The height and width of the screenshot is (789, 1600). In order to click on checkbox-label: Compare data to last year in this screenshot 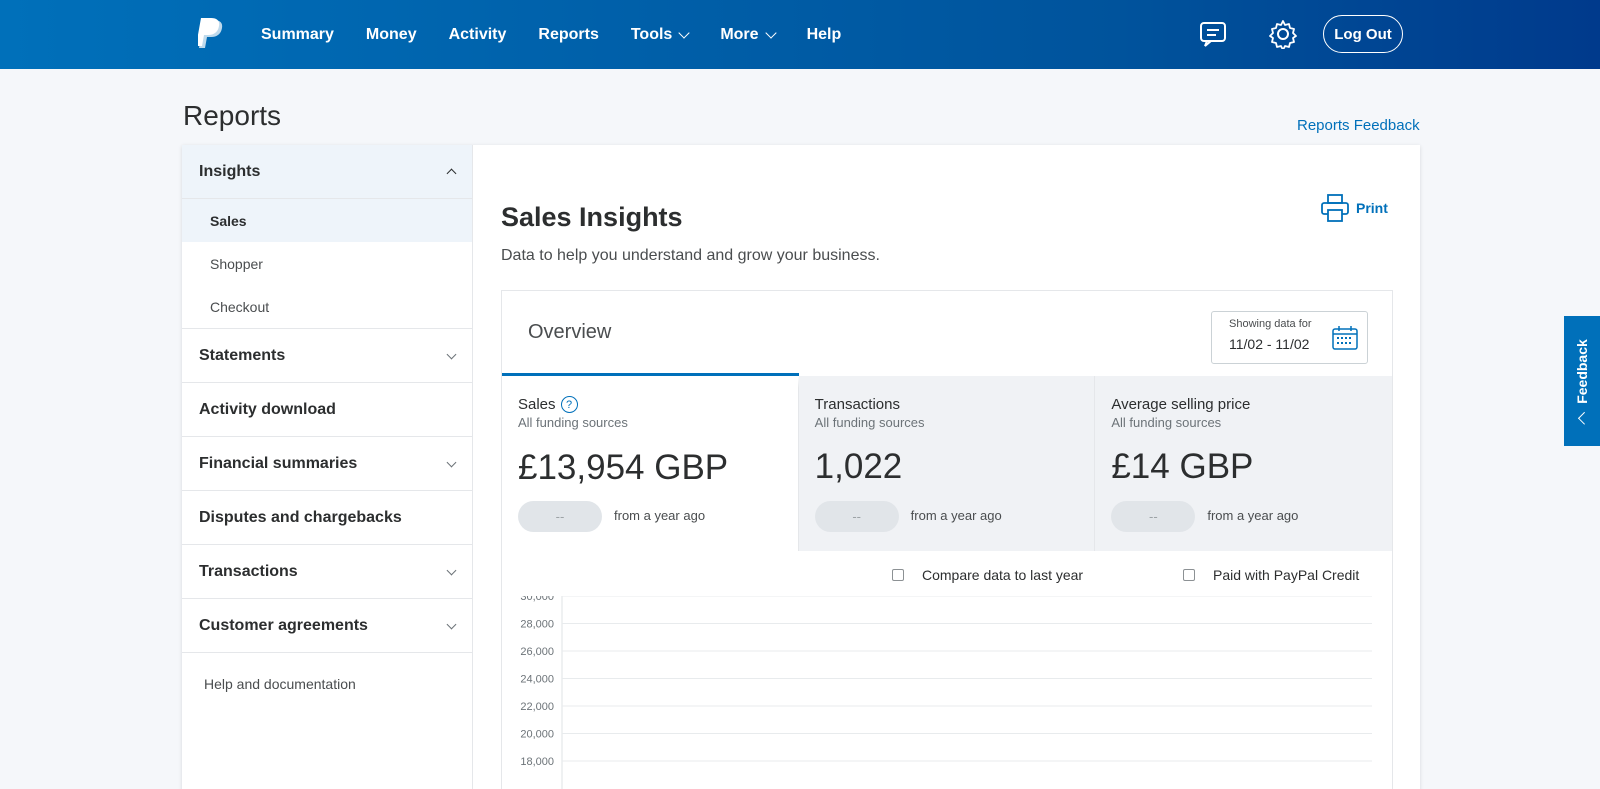, I will do `click(1003, 575)`.